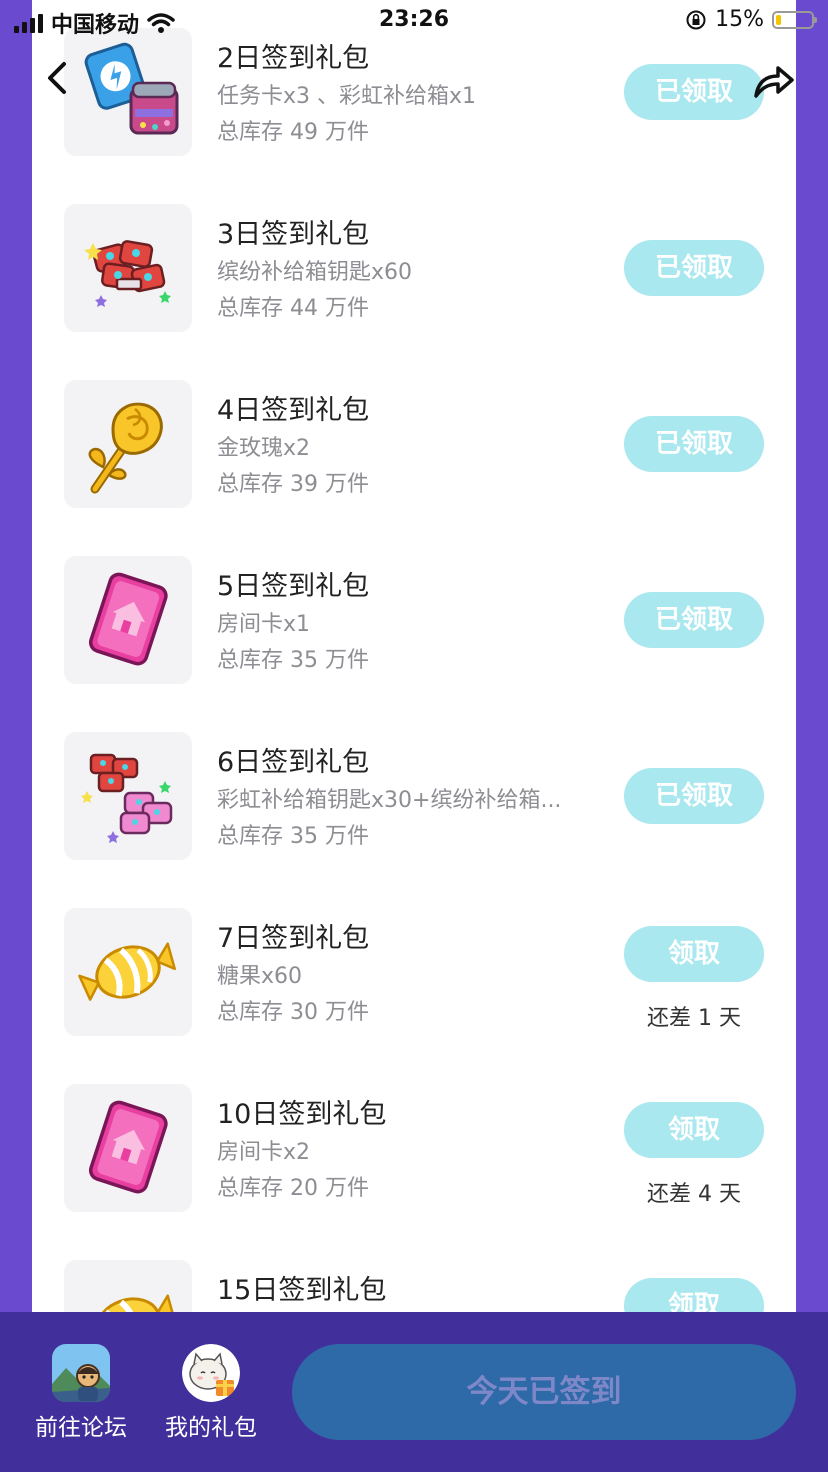 The width and height of the screenshot is (828, 1472). I want to click on gift-row-day-10: 10日签到礼包 房间卡x2 总库存 20 万件 领取 还差 4 天, so click(414, 1148).